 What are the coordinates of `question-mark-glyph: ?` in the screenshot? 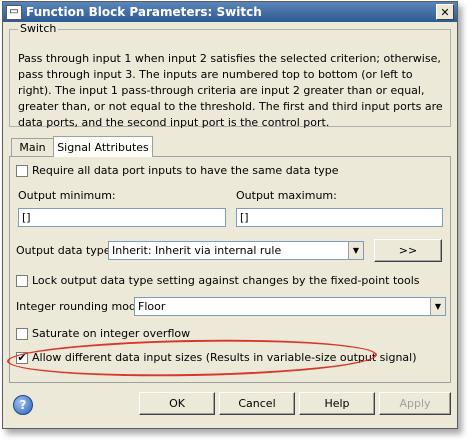 It's located at (23, 405).